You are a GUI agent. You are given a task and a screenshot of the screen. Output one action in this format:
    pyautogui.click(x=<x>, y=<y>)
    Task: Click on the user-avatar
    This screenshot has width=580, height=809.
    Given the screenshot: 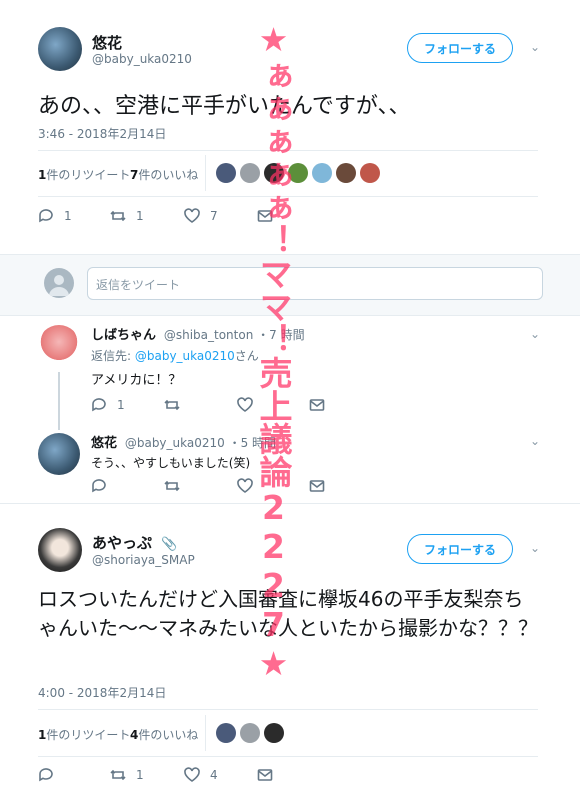 What is the action you would take?
    pyautogui.click(x=59, y=283)
    